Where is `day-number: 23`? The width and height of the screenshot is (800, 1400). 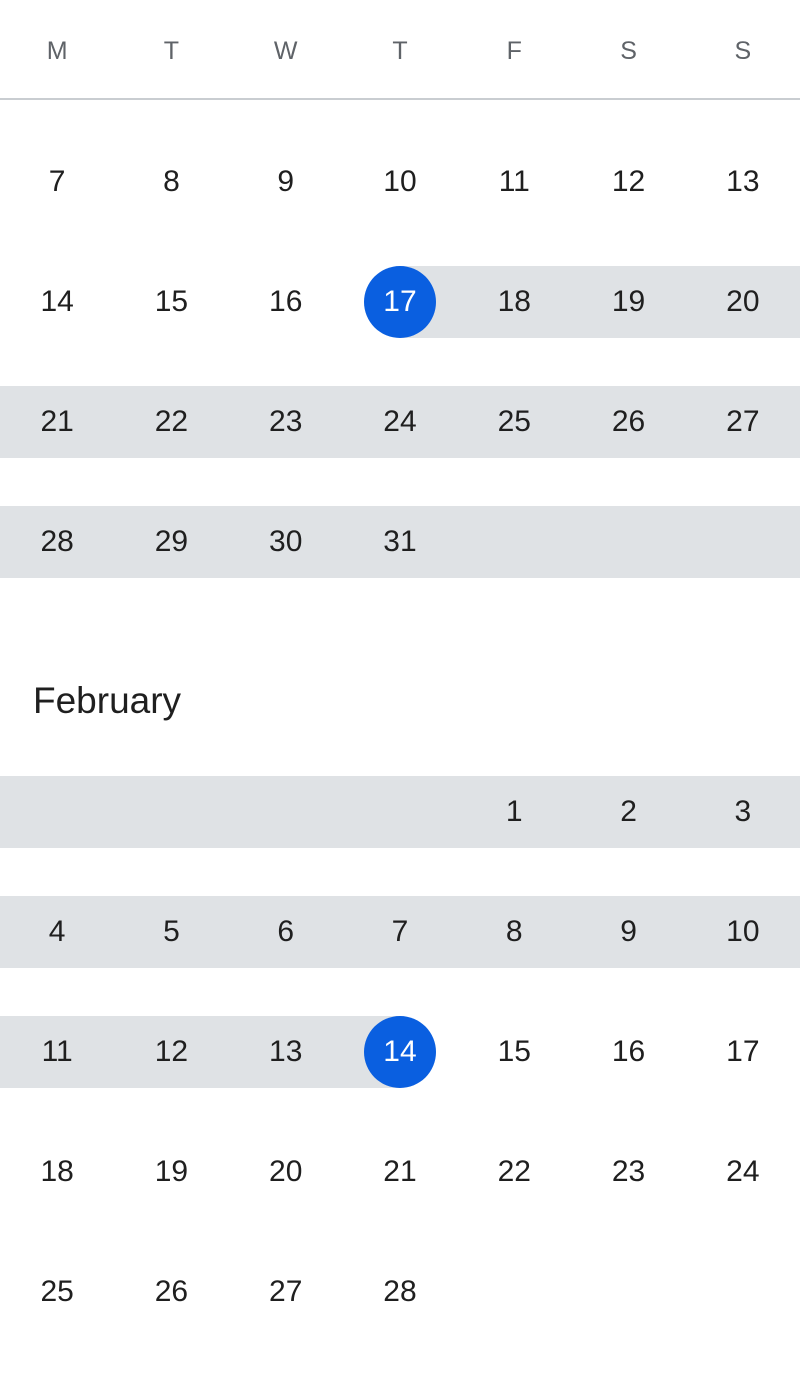 day-number: 23 is located at coordinates (628, 1171).